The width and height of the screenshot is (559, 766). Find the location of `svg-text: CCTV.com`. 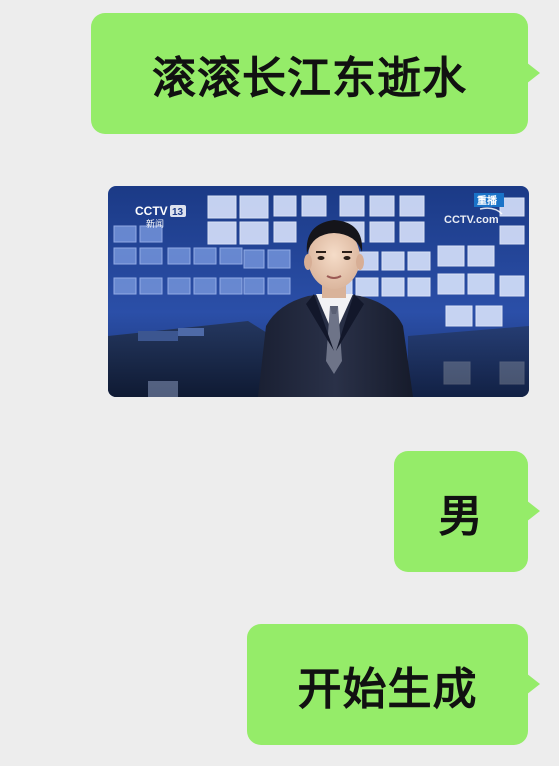

svg-text: CCTV.com is located at coordinates (471, 220).